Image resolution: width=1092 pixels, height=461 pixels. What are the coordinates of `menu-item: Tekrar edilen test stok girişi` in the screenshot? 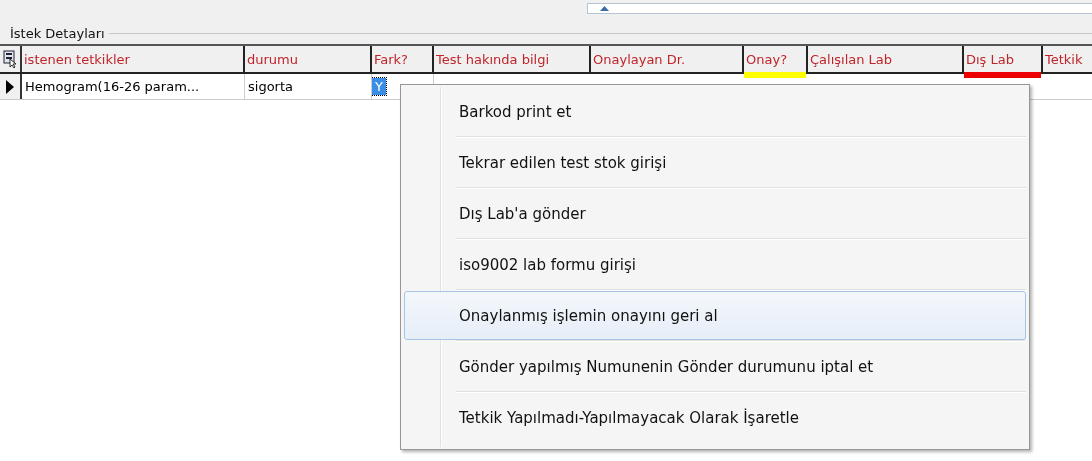 It's located at (715, 162).